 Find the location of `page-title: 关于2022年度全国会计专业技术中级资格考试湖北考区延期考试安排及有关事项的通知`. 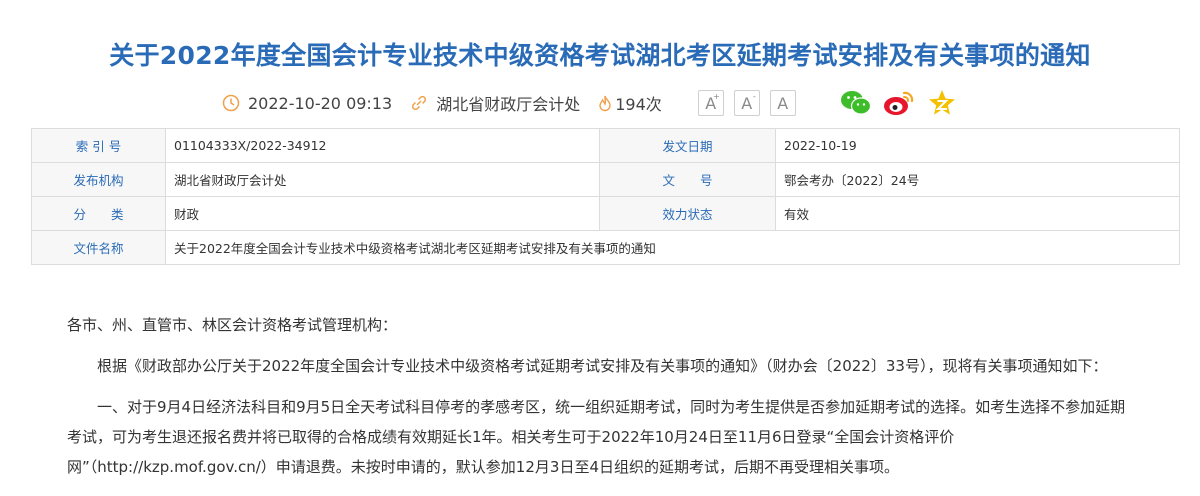

page-title: 关于2022年度全国会计专业技术中级资格考试湖北考区延期考试安排及有关事项的通知 is located at coordinates (600, 55).